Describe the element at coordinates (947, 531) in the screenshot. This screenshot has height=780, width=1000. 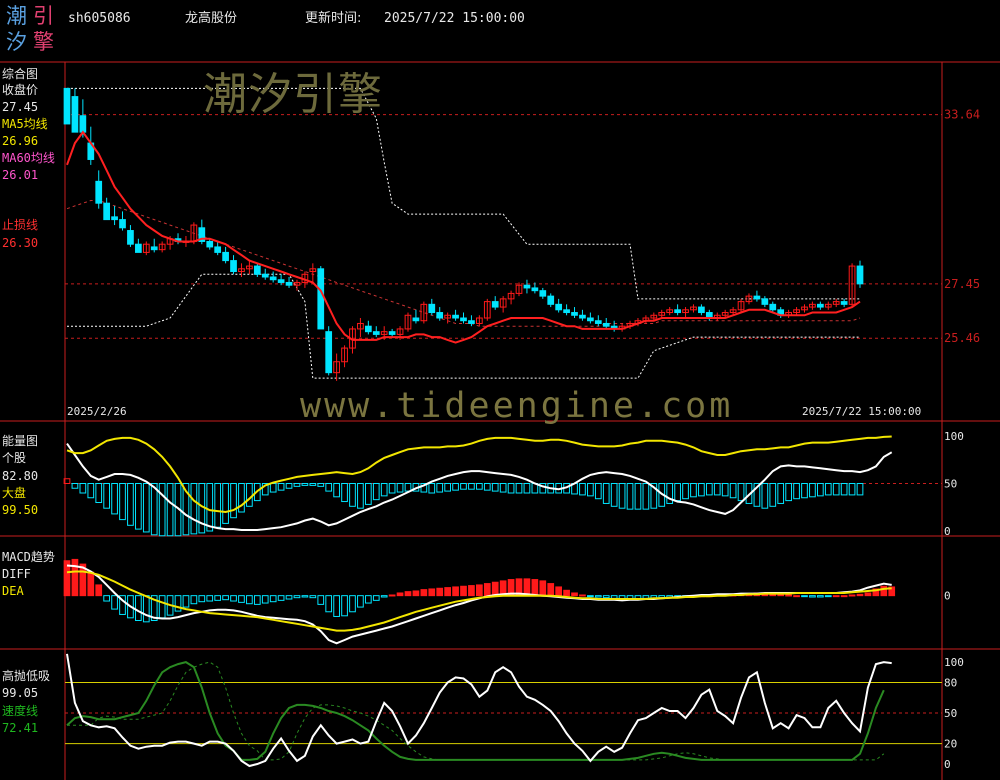
I see `energy-tick-label: 0` at that location.